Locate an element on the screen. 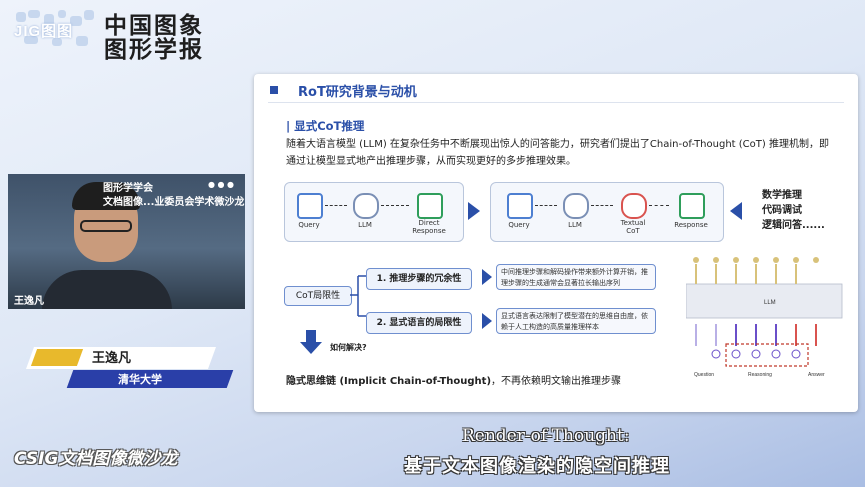  title-bullet-icon is located at coordinates (274, 90).